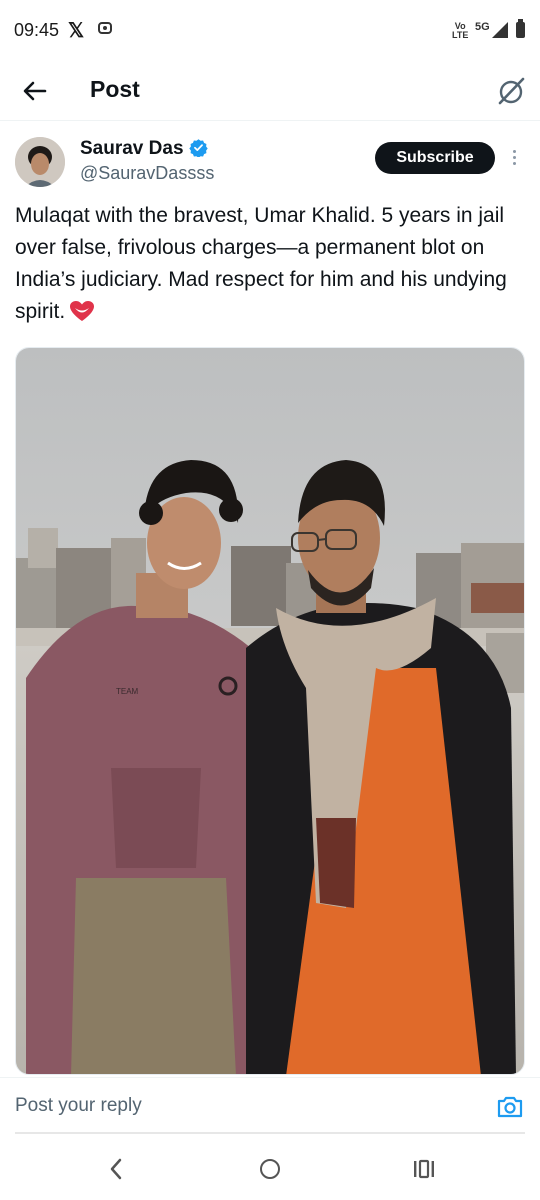 The height and width of the screenshot is (1200, 540). I want to click on recents-icon, so click(424, 1169).